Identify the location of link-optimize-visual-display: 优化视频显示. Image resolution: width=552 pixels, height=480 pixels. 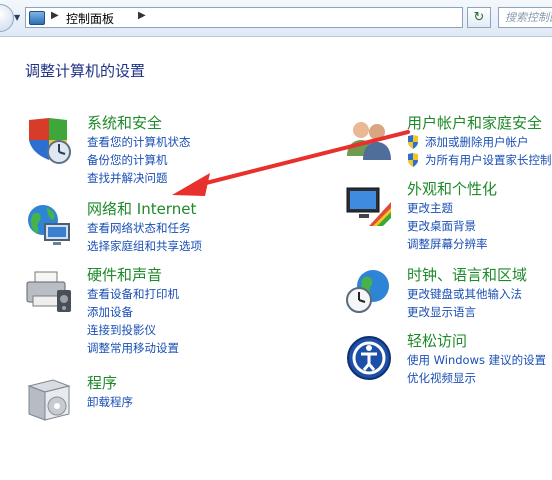
(476, 378).